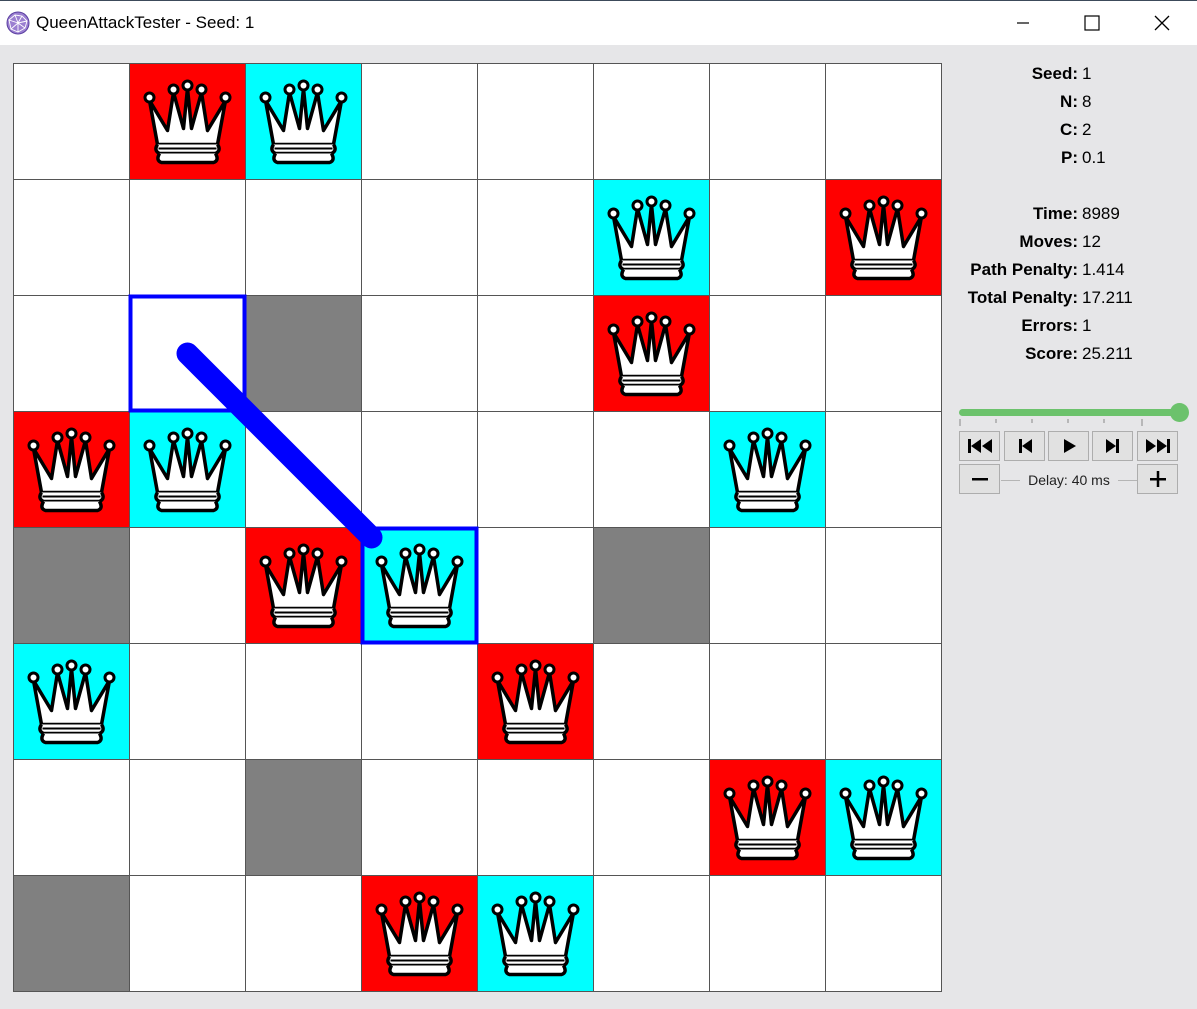  I want to click on close-icon, so click(1162, 23).